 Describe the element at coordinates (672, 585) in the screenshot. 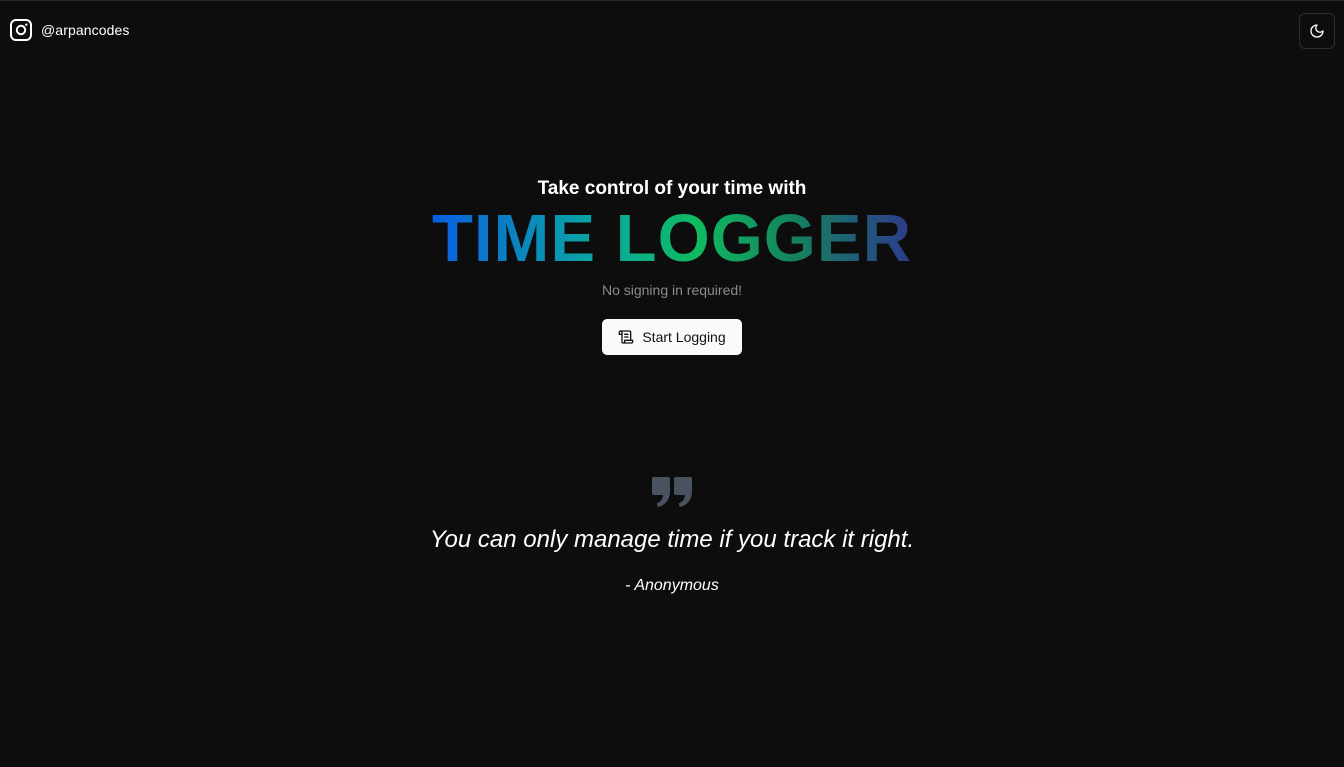

I see `quote-author: - Anonymous` at that location.